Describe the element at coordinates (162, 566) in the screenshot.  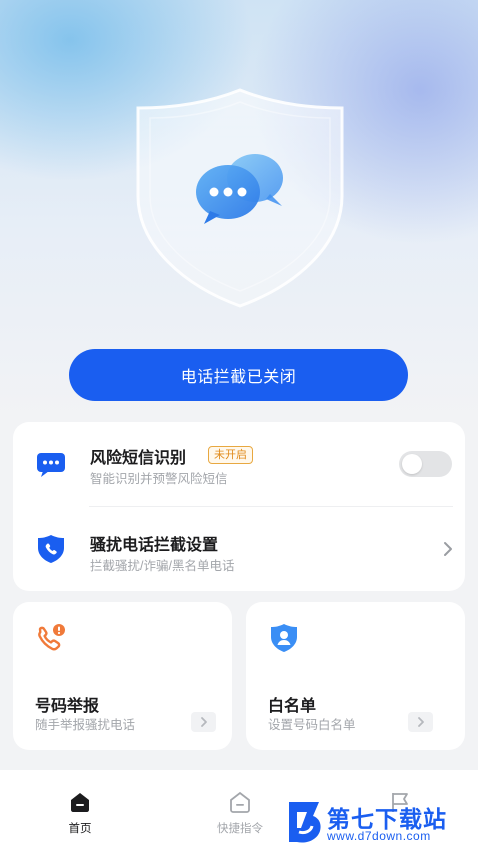
I see `harass-call-subtitle: 拦截骚扰/诈骗/黑名单电话` at that location.